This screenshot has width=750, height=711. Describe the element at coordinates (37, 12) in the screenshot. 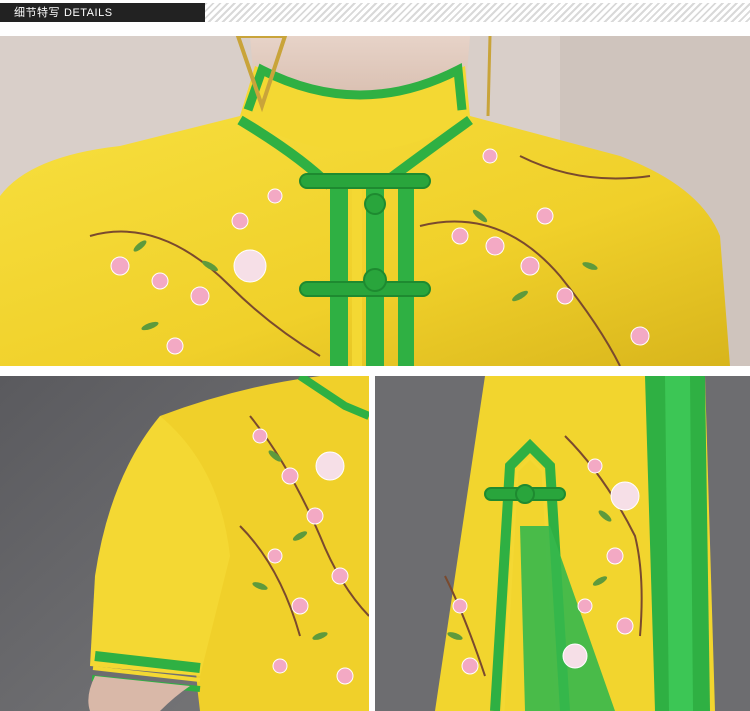

I see `section-title-cn: 细节特写` at that location.